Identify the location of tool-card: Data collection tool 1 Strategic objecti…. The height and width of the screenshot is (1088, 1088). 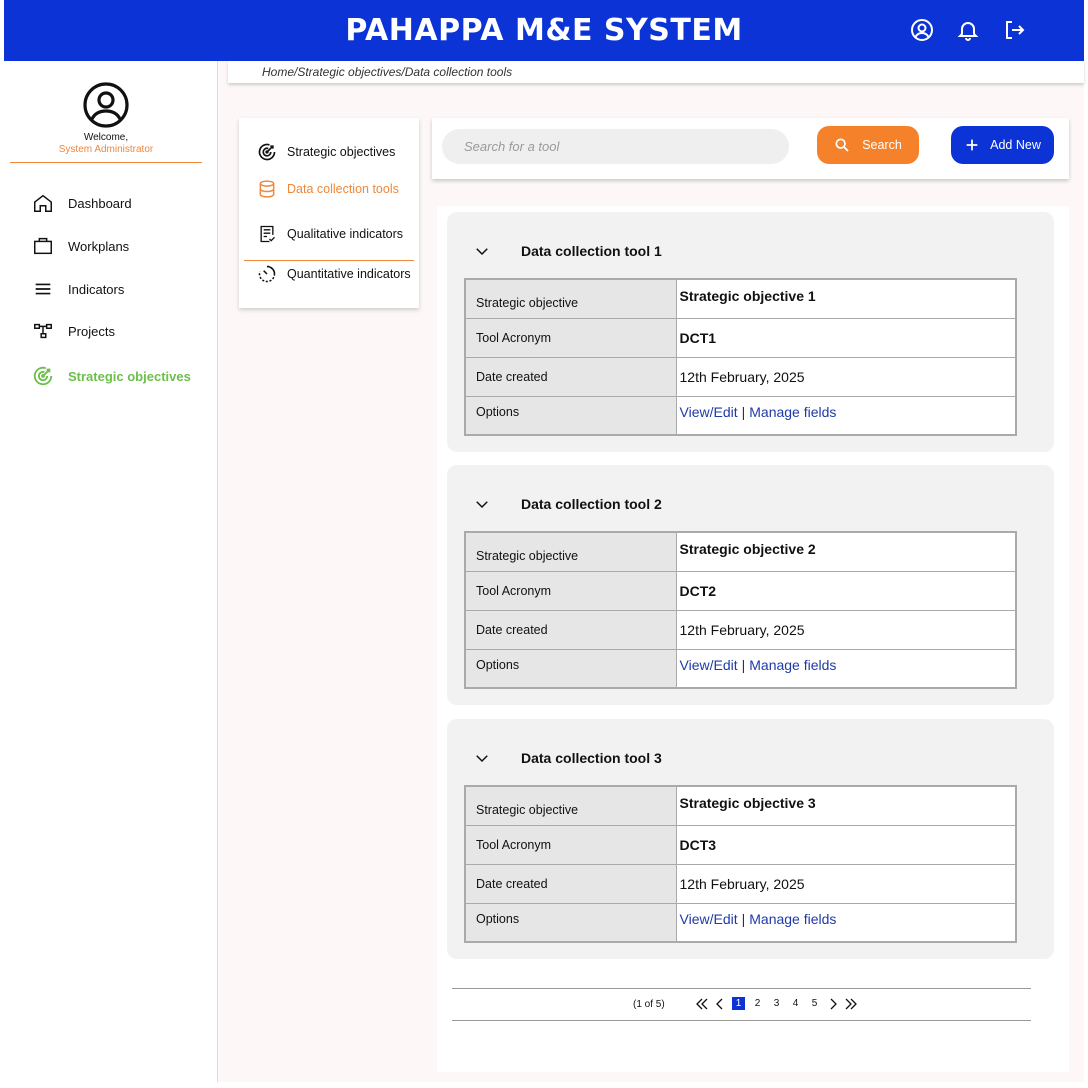
(750, 332).